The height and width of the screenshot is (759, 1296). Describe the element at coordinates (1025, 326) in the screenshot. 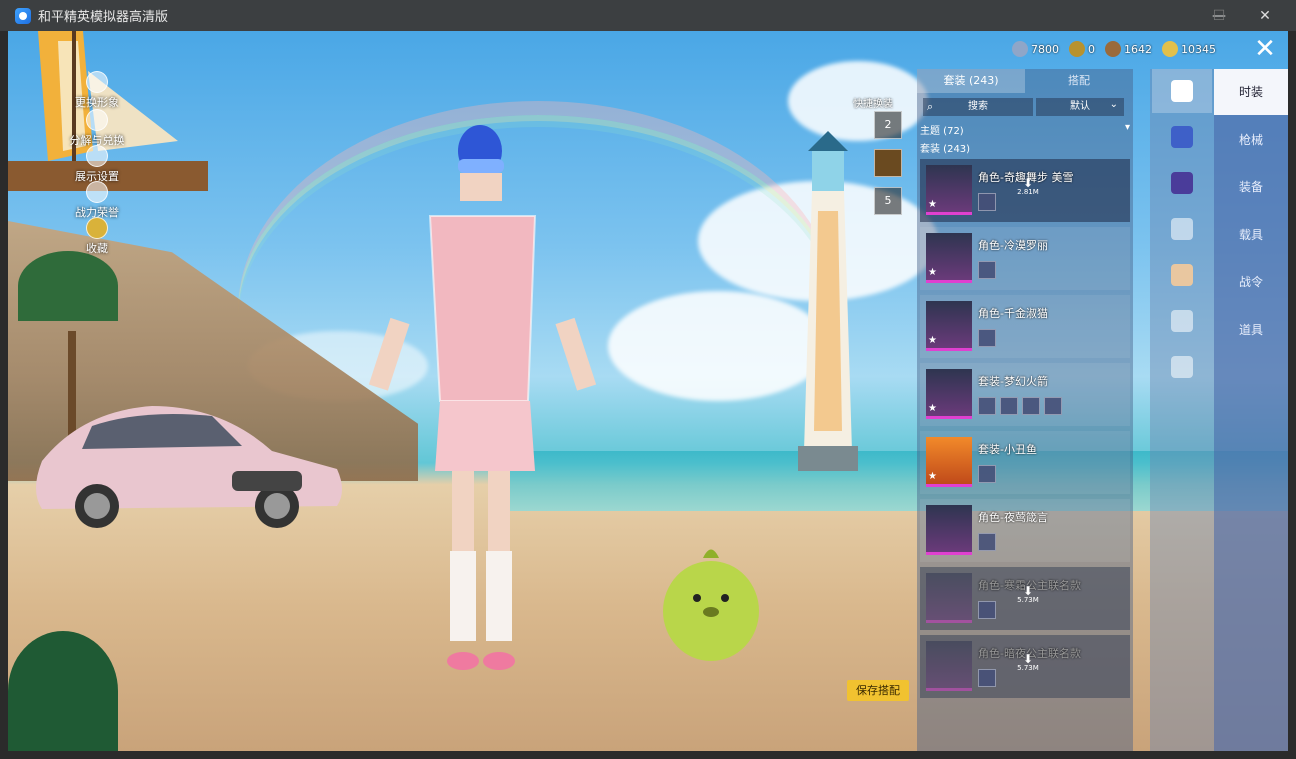

I see `list-item: ★ 角色-千金淑猫` at that location.